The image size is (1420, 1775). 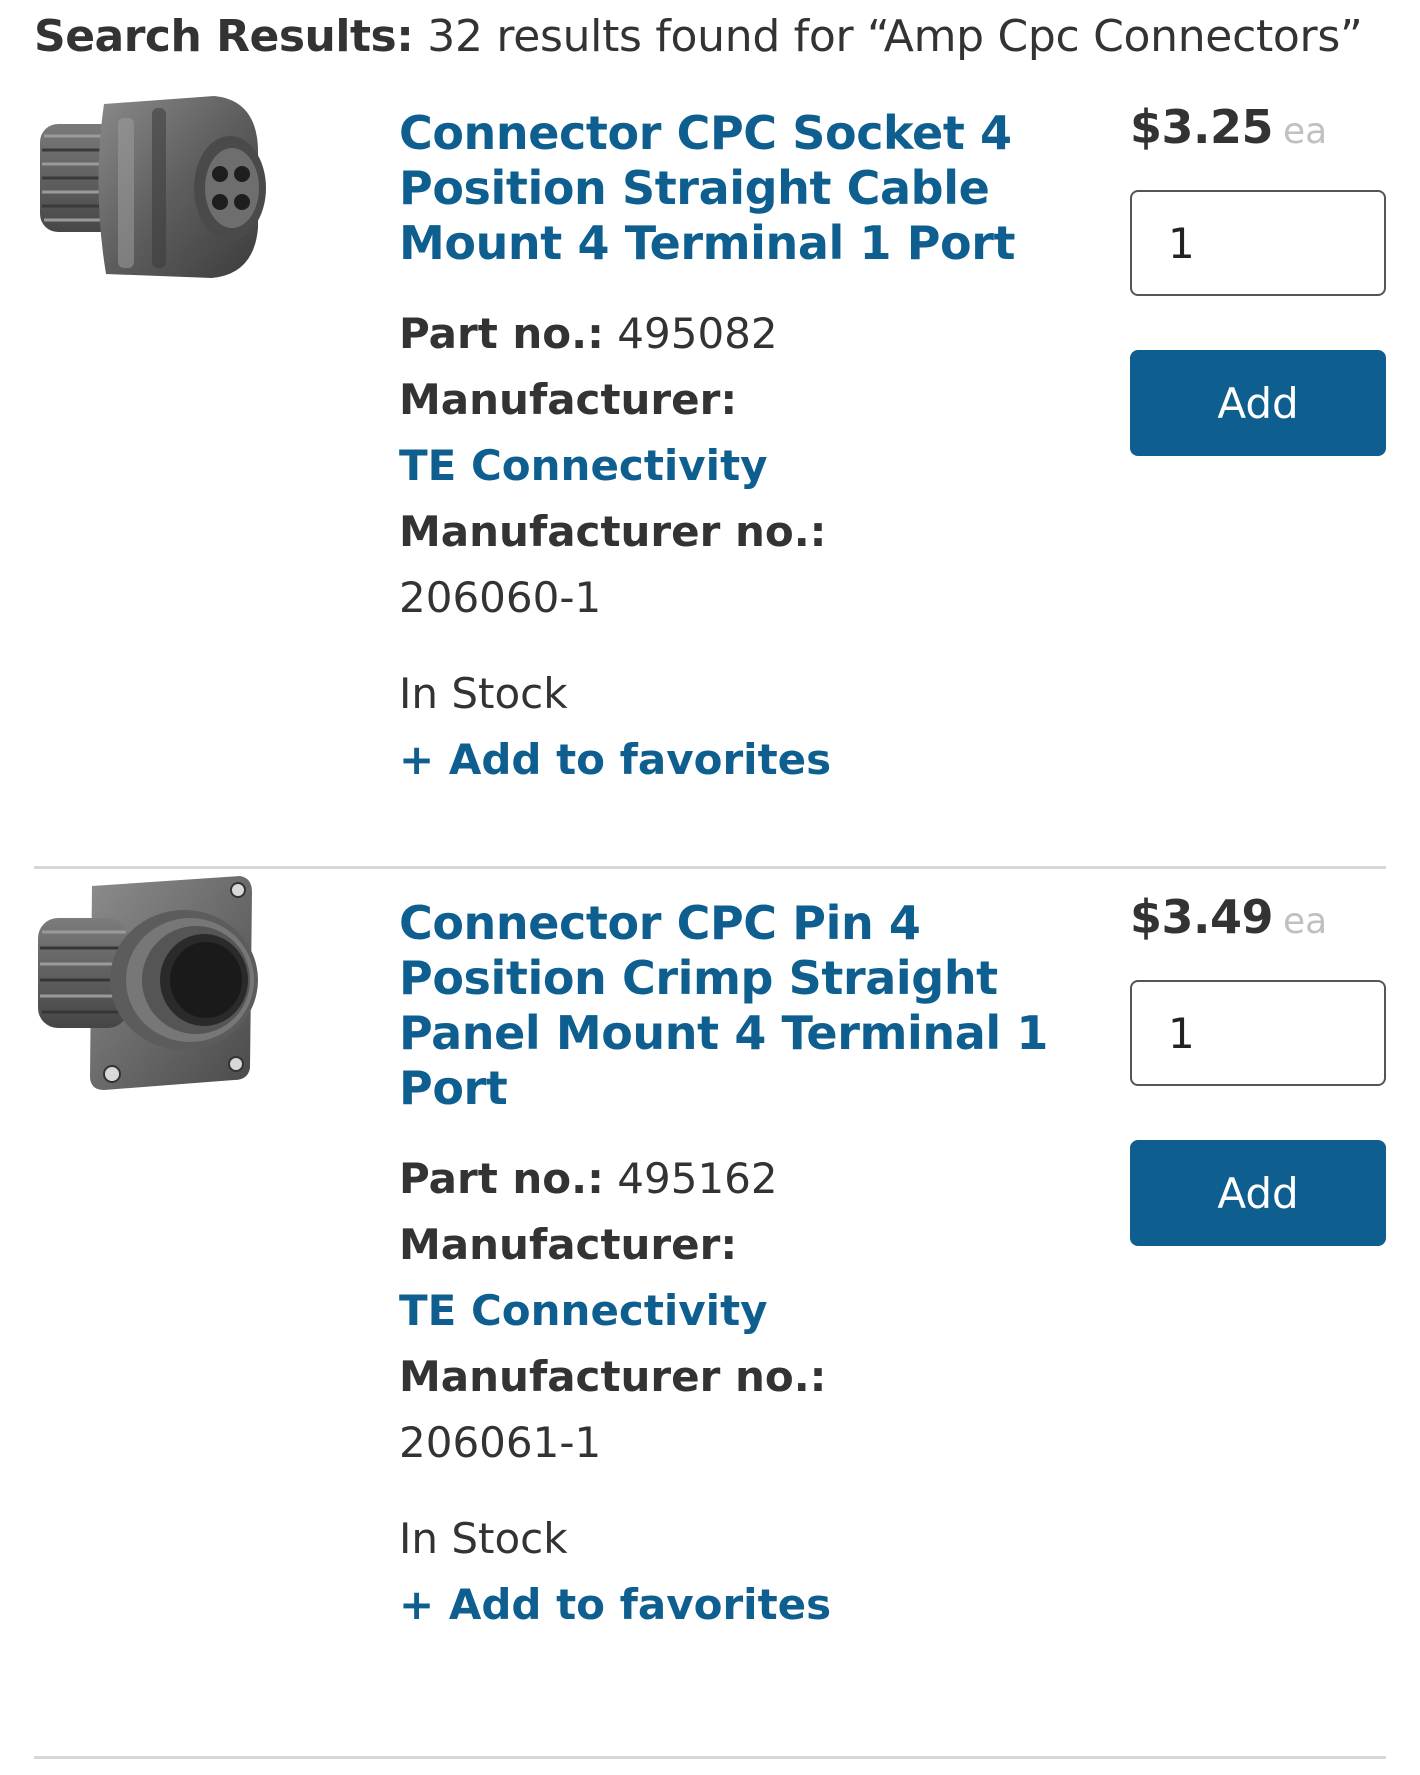 I want to click on price-line: $3.49 ea, so click(x=1258, y=918).